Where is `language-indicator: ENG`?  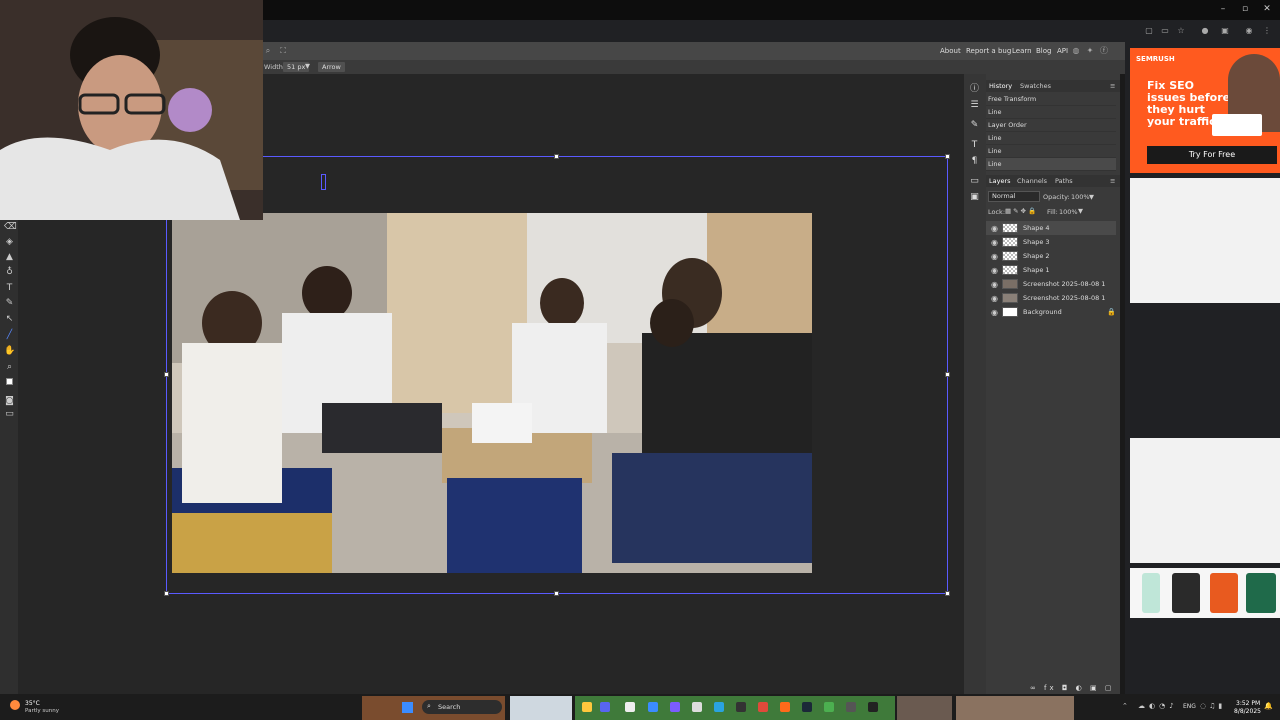
language-indicator: ENG is located at coordinates (1189, 706).